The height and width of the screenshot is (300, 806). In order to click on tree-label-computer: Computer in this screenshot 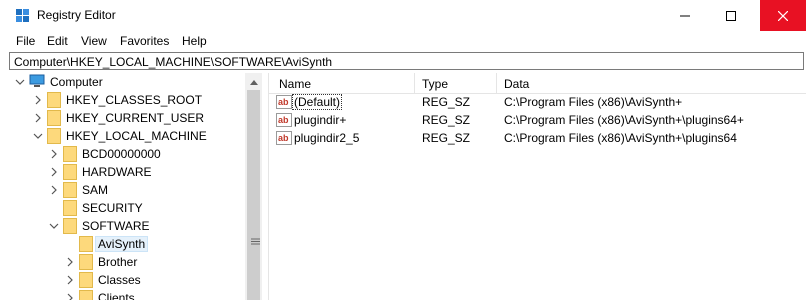, I will do `click(76, 82)`.